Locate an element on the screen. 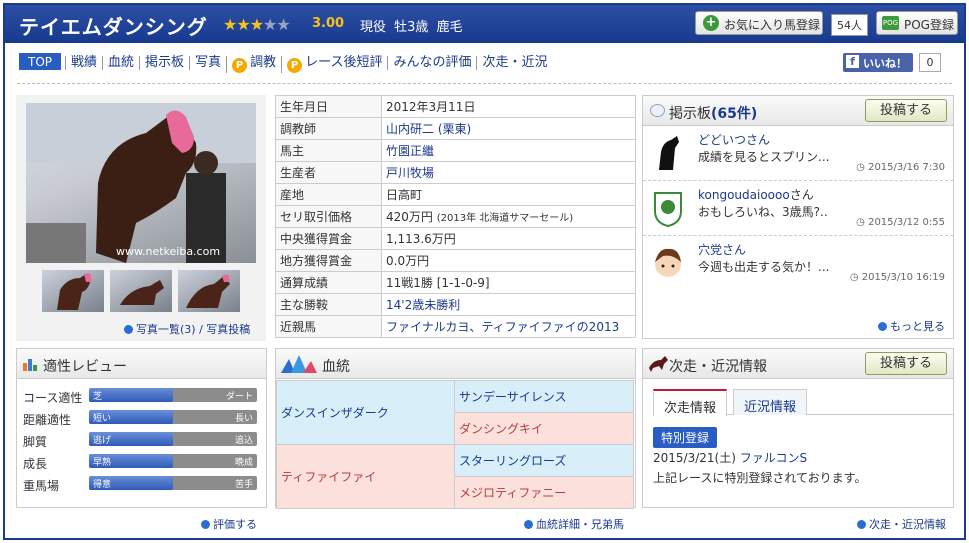 The width and height of the screenshot is (969, 543). bbs-time-text: 2015/3/12 0:55 is located at coordinates (906, 222).